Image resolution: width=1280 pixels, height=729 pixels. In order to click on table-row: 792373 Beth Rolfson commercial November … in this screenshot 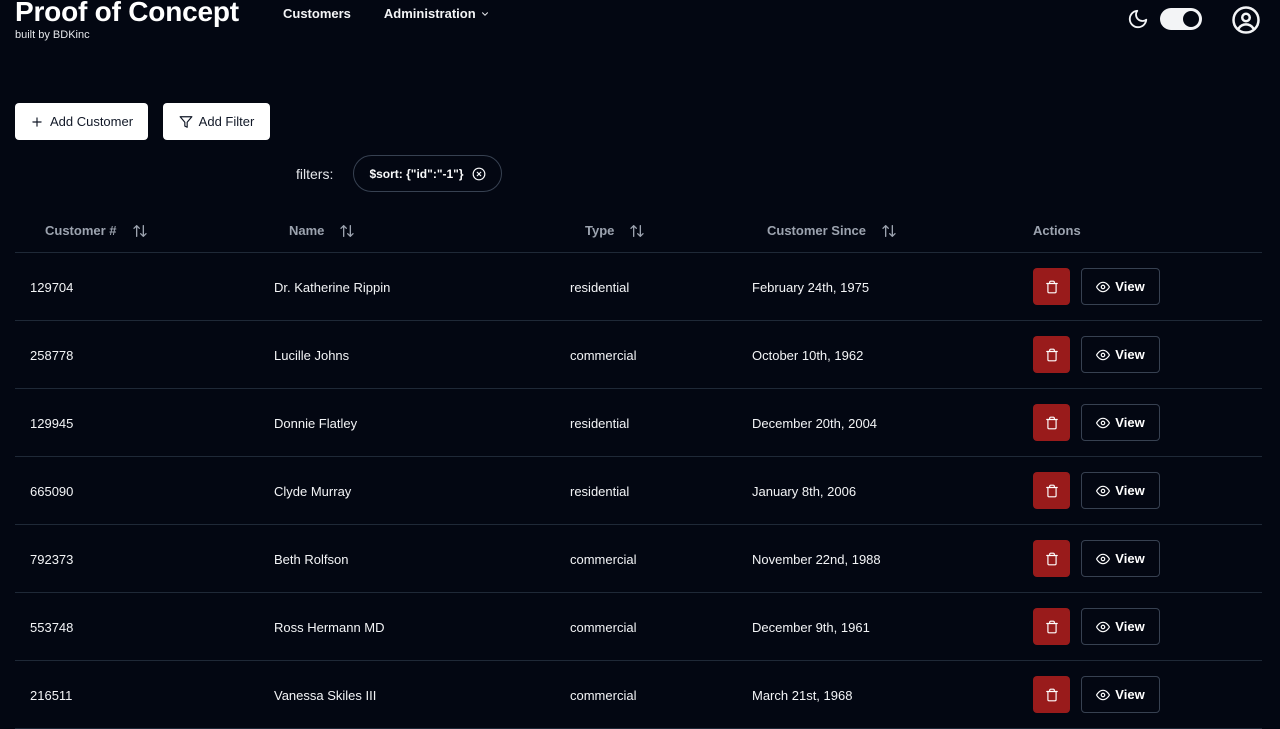, I will do `click(638, 559)`.